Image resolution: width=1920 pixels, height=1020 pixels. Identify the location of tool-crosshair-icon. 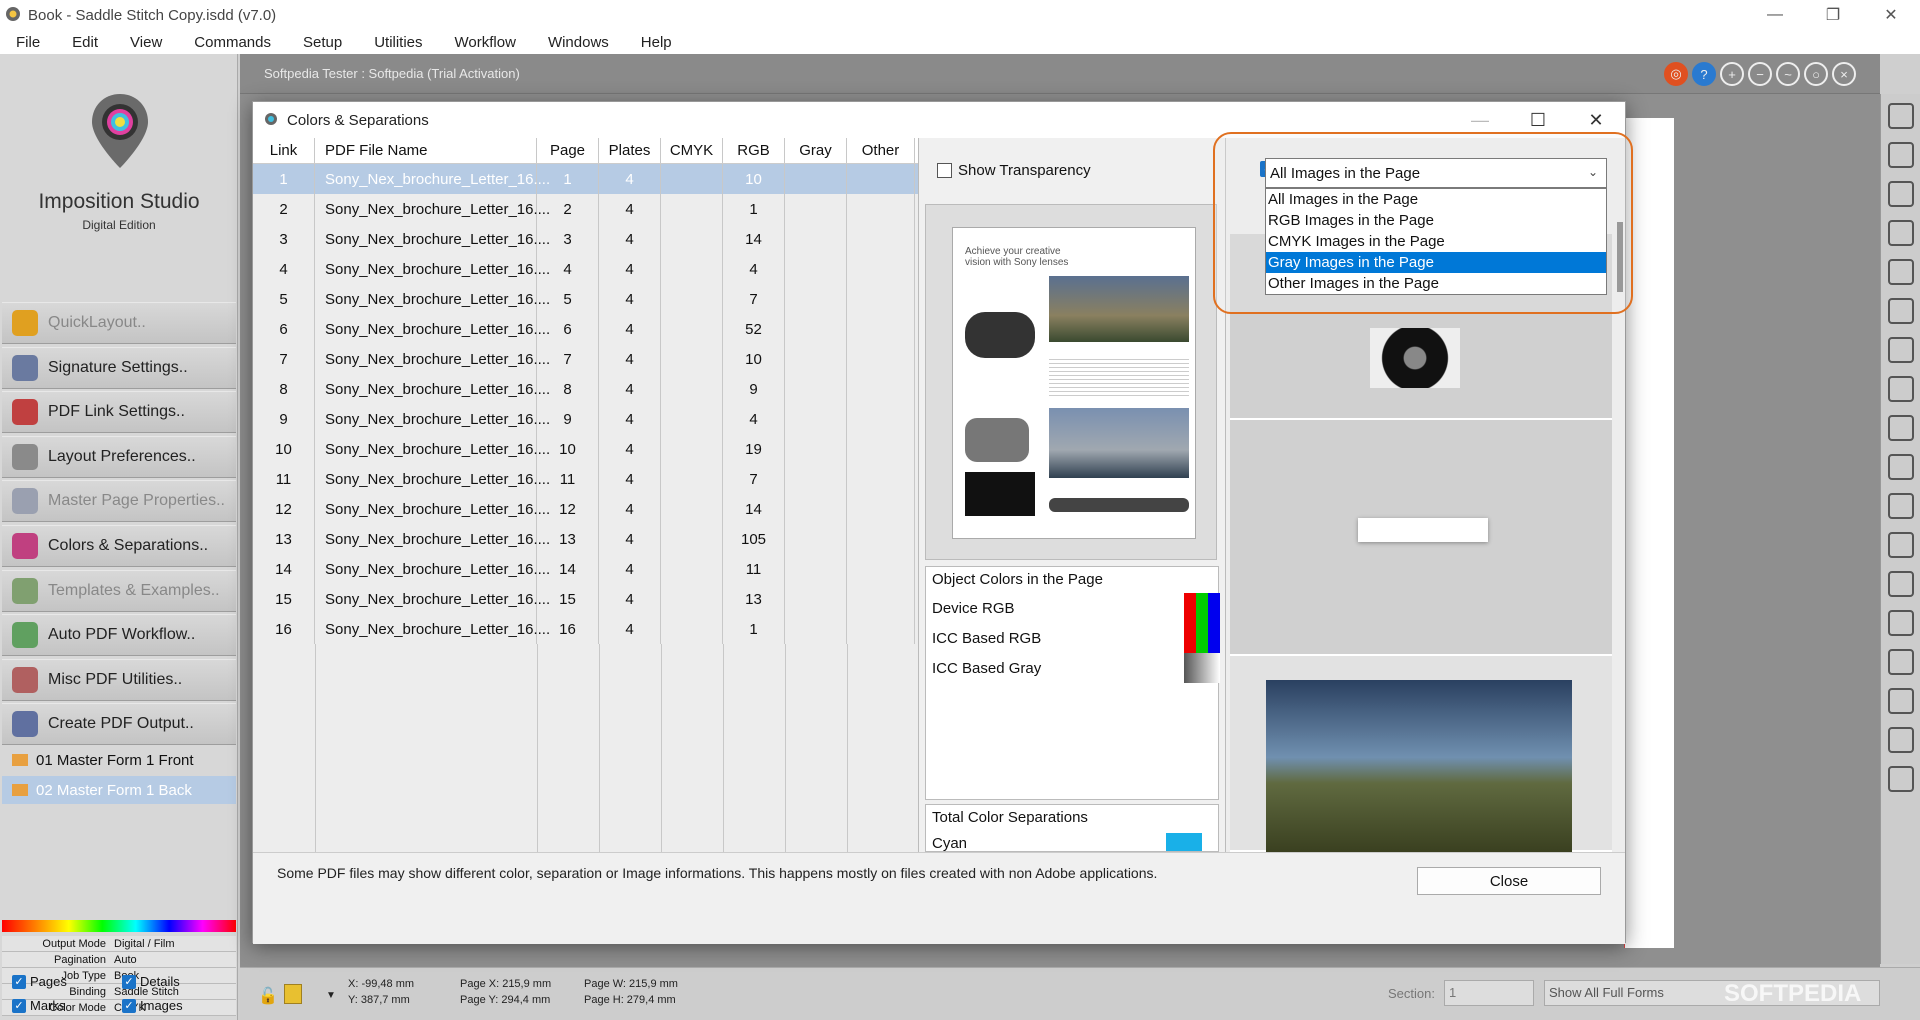
(1900, 389).